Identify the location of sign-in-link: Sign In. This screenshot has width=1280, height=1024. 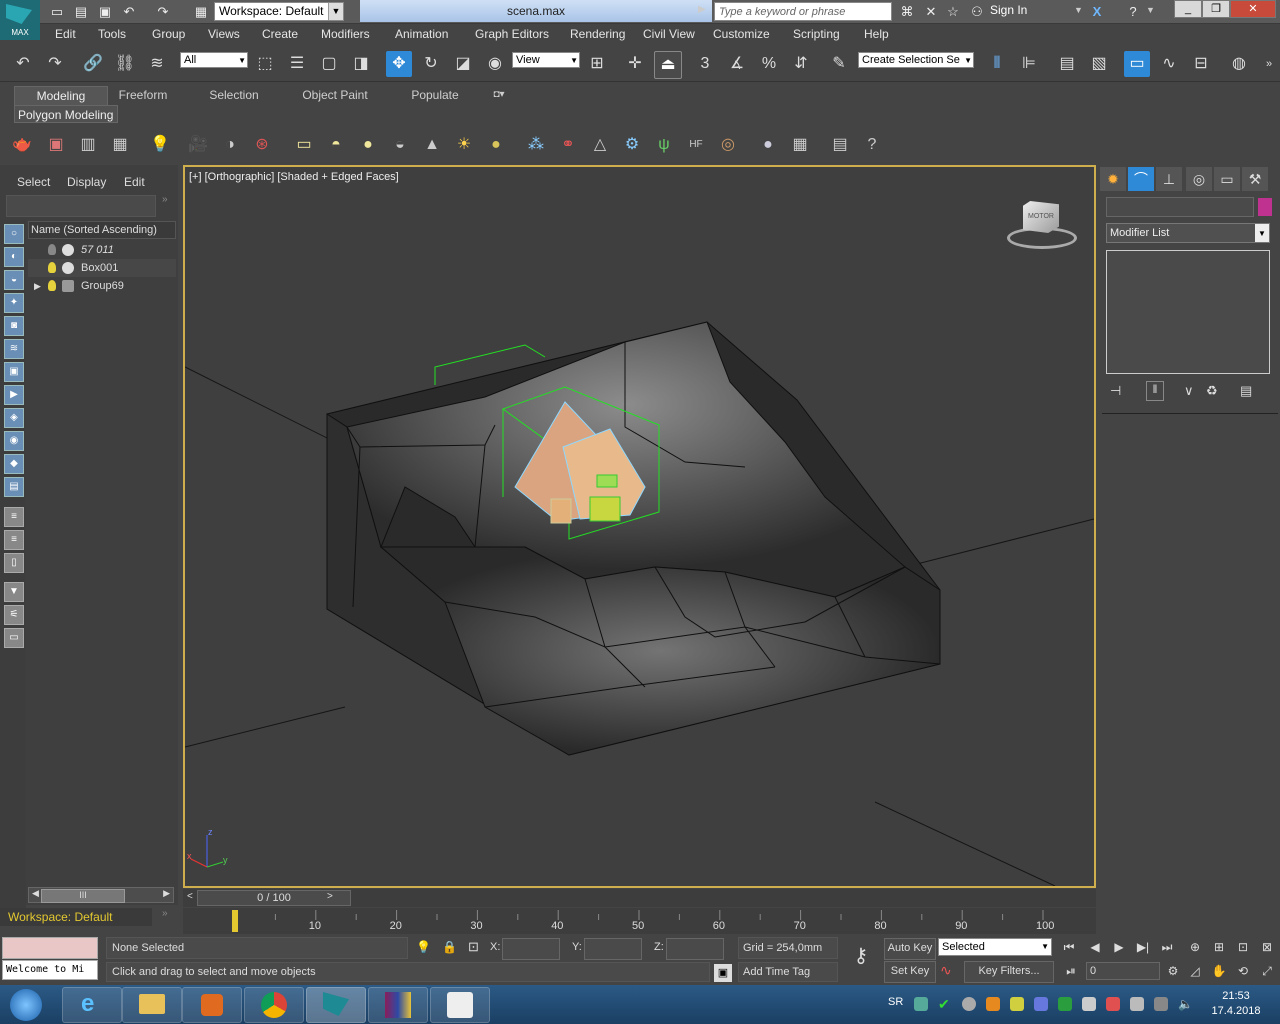
(1008, 10).